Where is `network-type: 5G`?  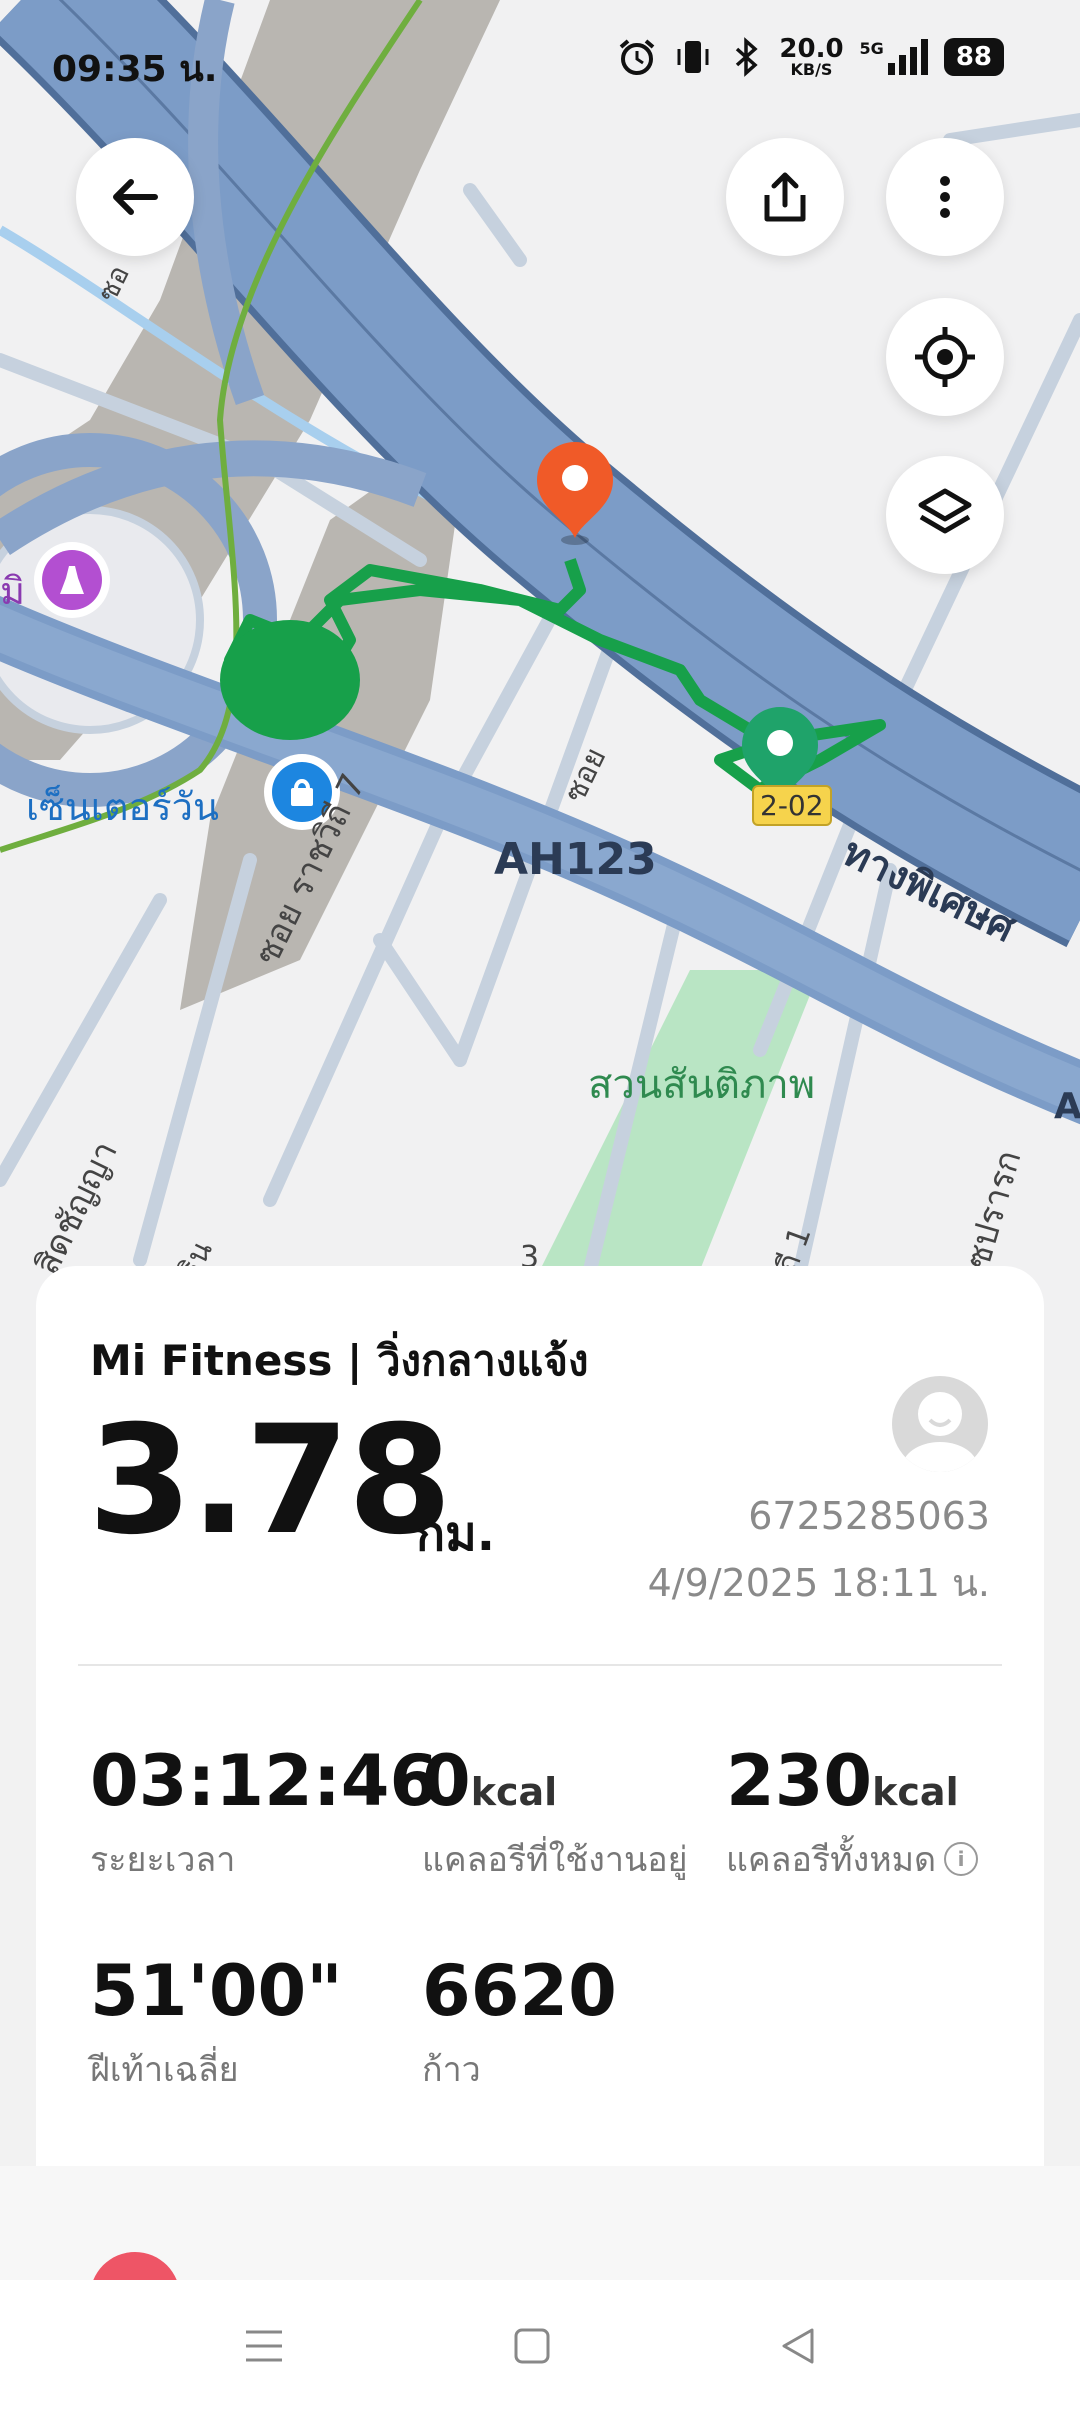 network-type: 5G is located at coordinates (871, 48).